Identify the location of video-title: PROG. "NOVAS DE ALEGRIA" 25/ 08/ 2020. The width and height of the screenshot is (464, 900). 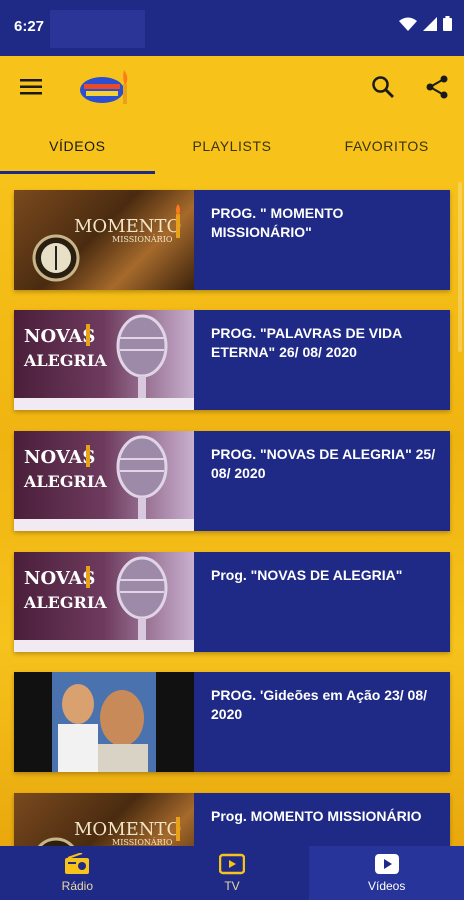
(323, 463).